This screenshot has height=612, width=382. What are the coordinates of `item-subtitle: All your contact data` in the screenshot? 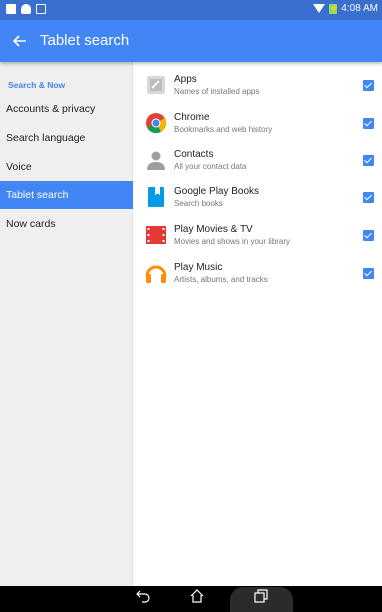 It's located at (210, 166).